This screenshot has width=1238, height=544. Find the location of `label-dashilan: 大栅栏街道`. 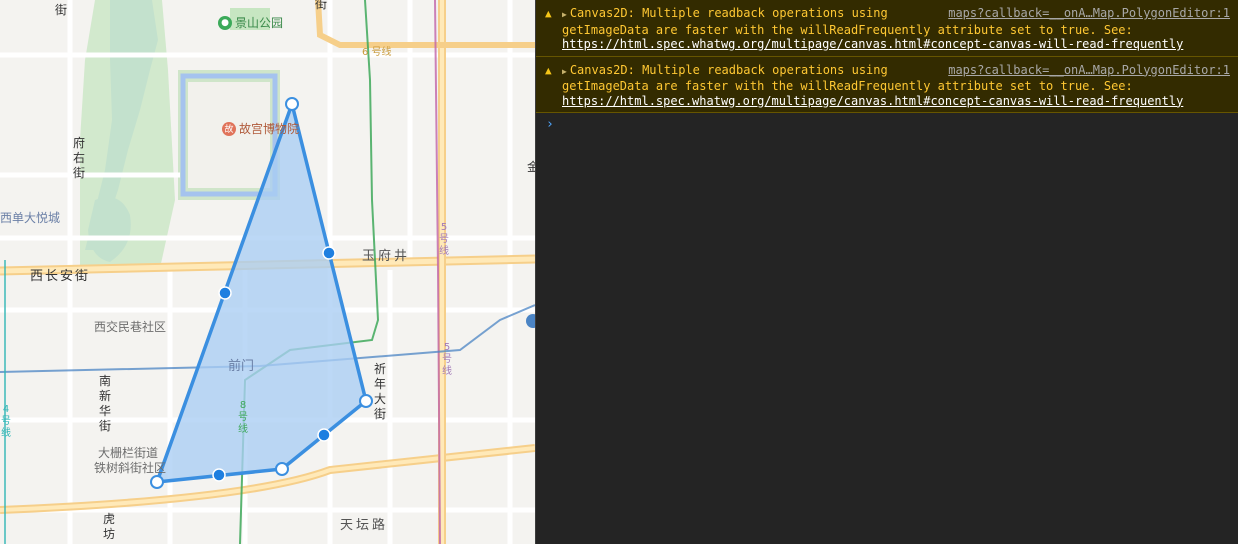

label-dashilan: 大栅栏街道 is located at coordinates (128, 453).